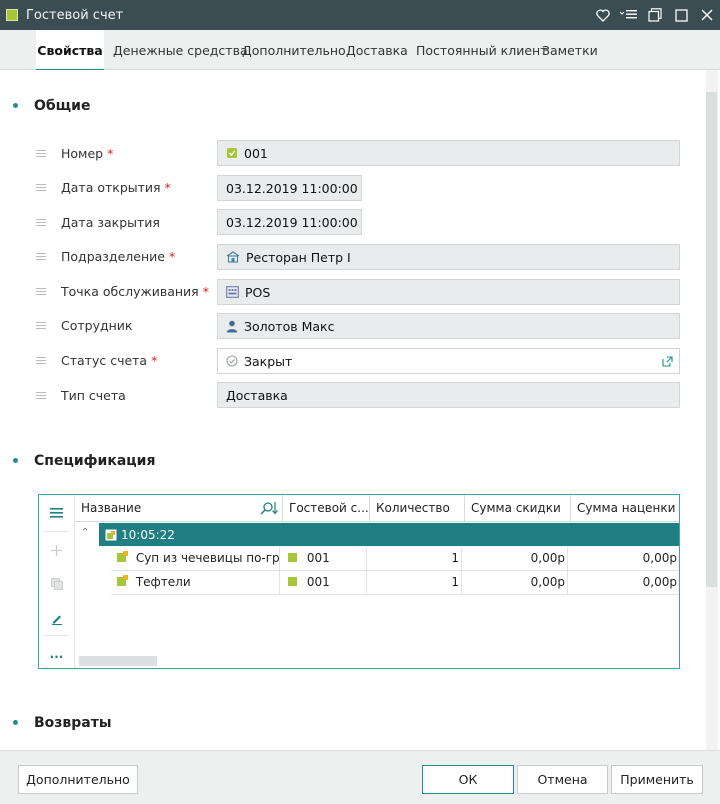 Image resolution: width=720 pixels, height=804 pixels. I want to click on grid-menu-icon, so click(56, 513).